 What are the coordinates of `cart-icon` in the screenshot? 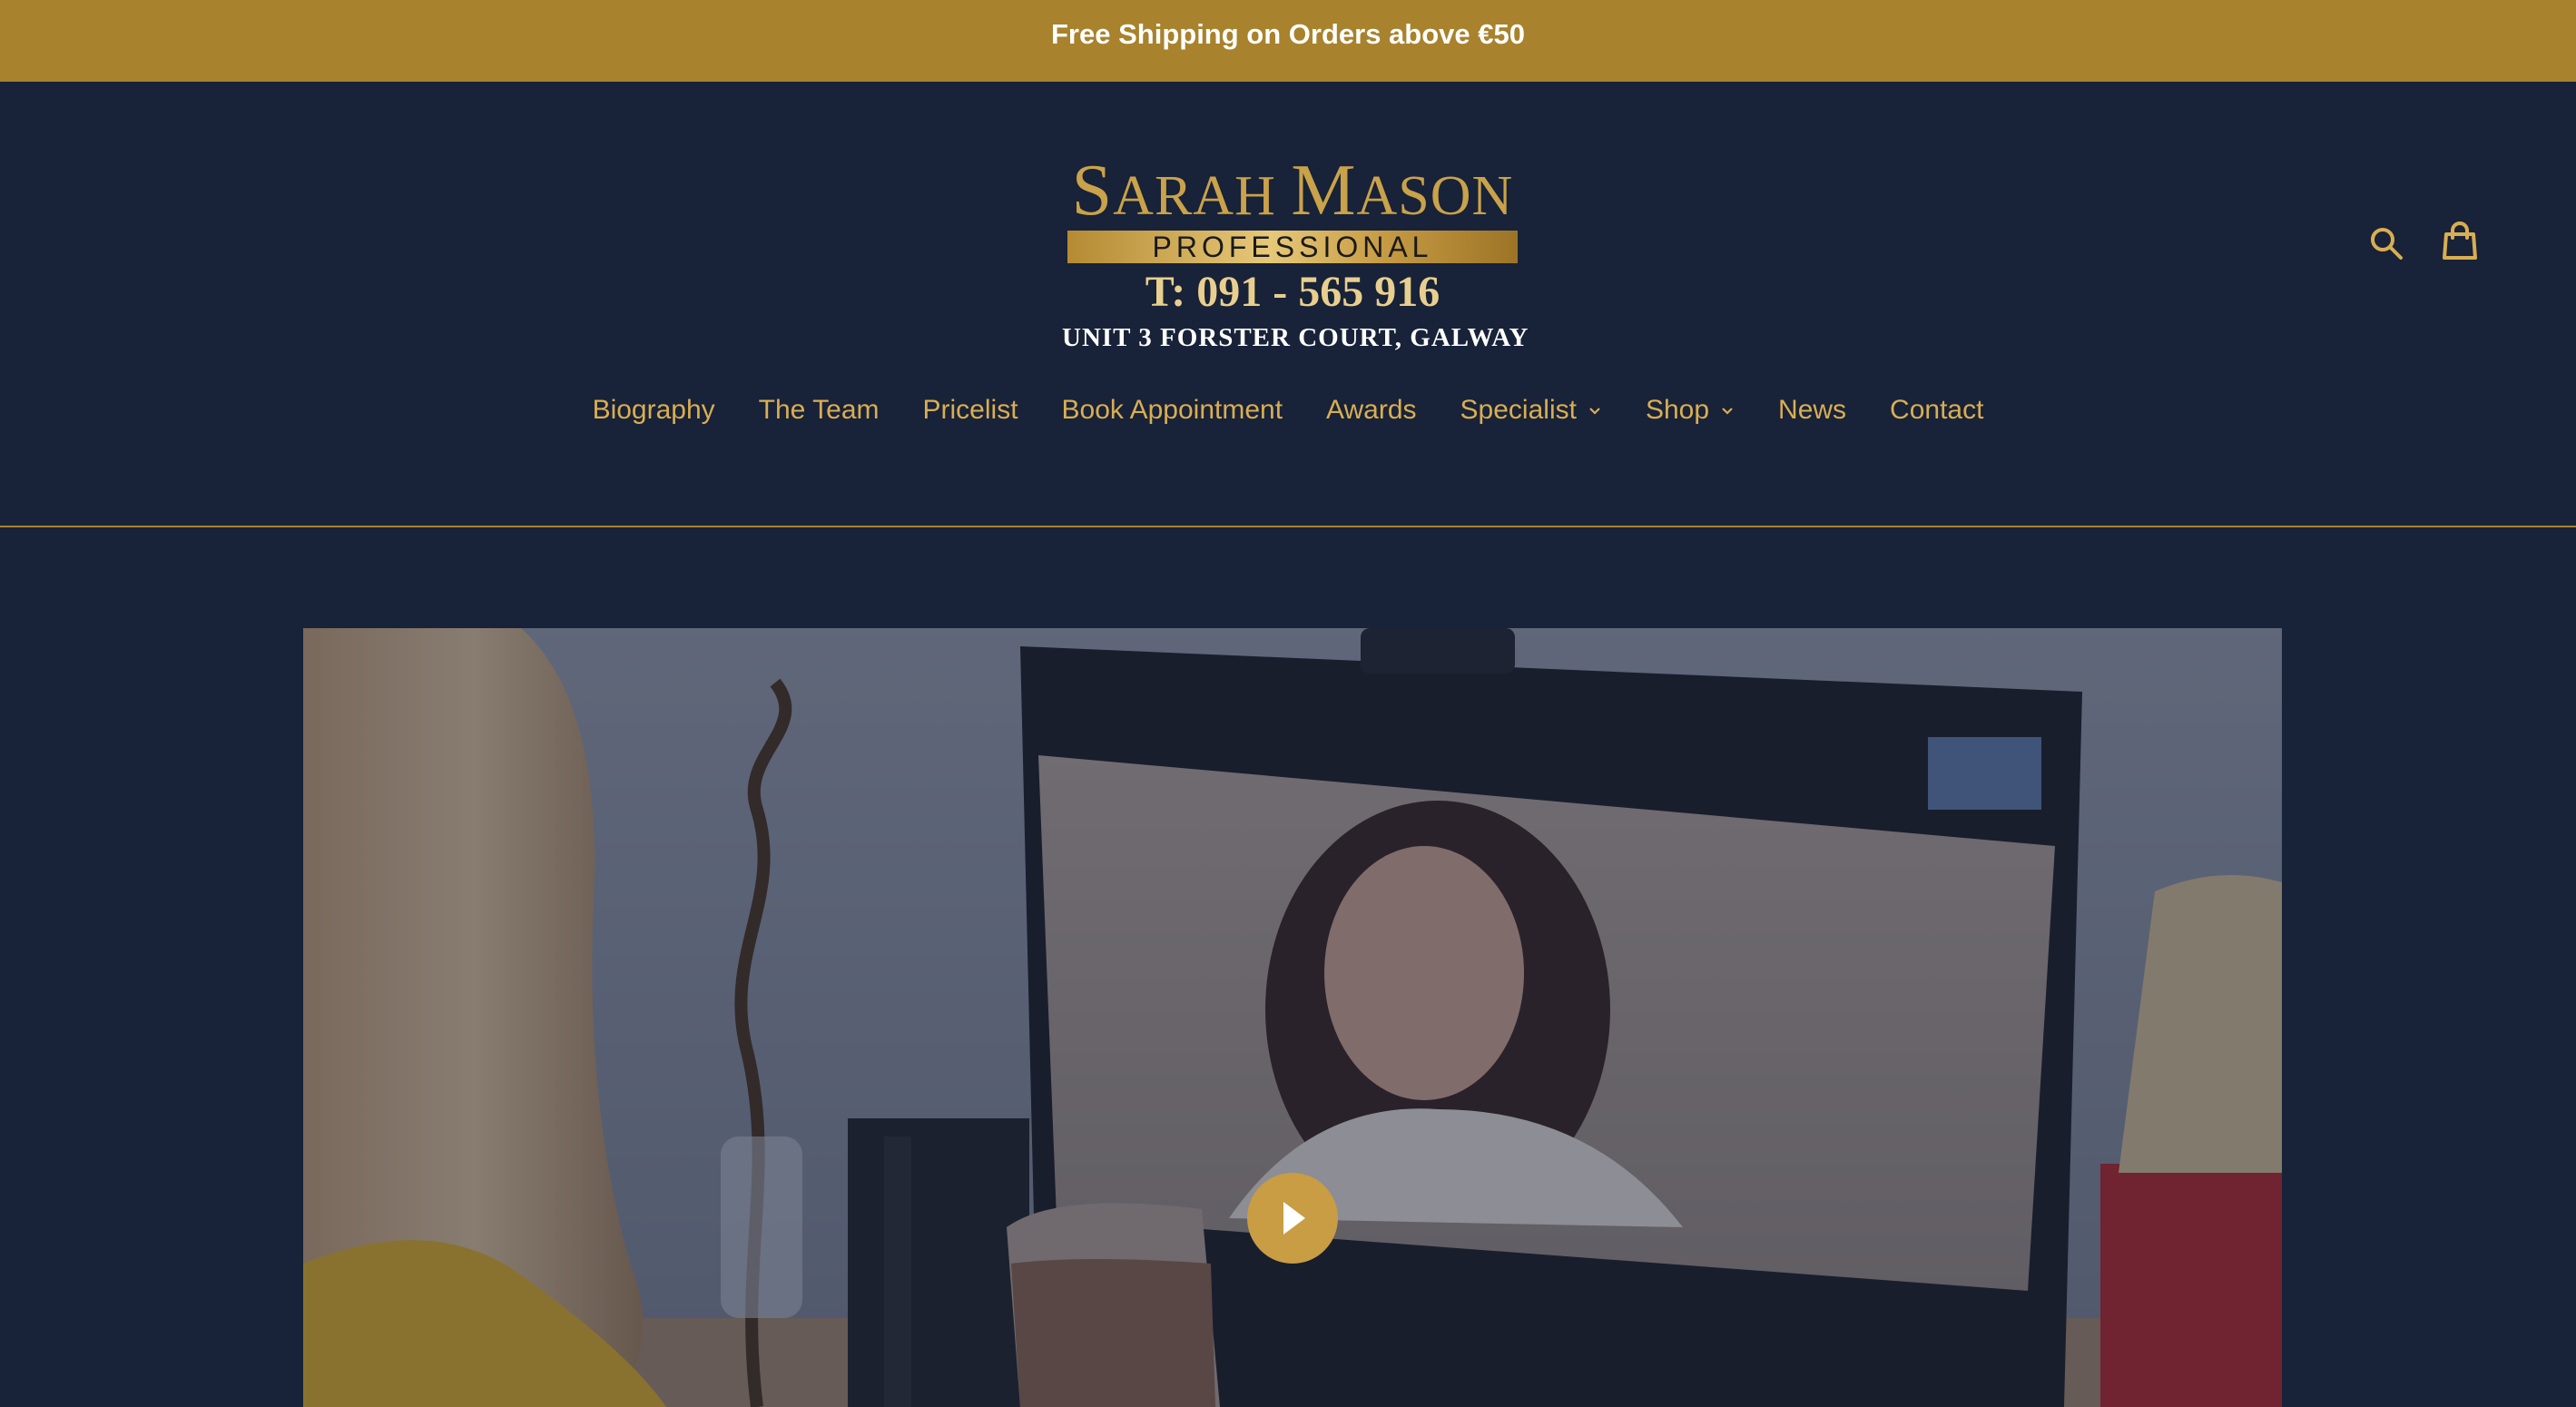 It's located at (2460, 240).